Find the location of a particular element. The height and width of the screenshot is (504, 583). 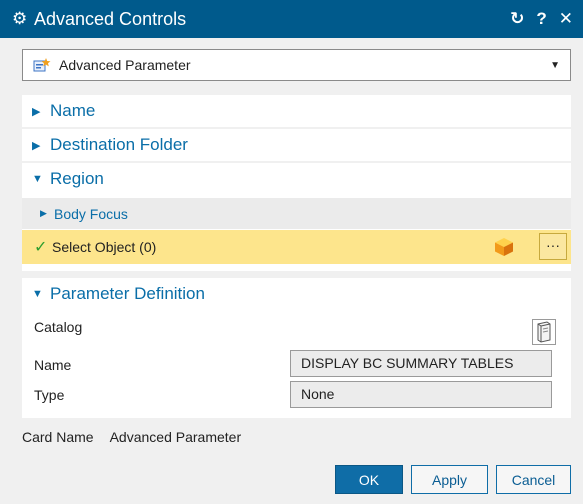

param-type-field: None is located at coordinates (421, 394).